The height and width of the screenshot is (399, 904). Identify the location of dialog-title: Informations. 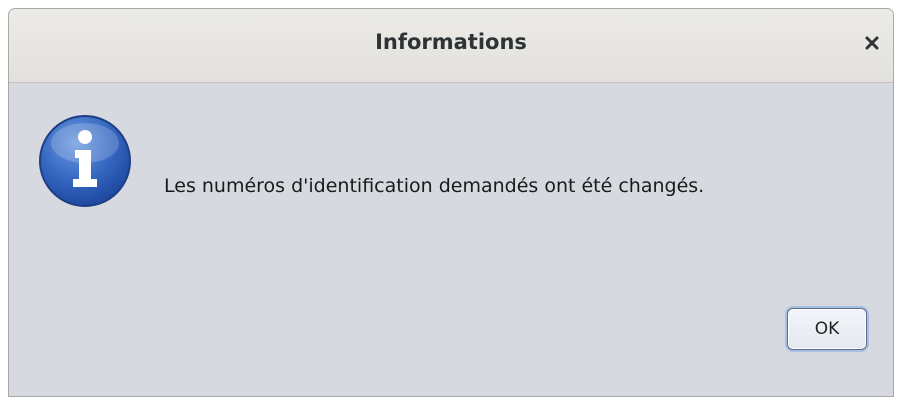
(451, 42).